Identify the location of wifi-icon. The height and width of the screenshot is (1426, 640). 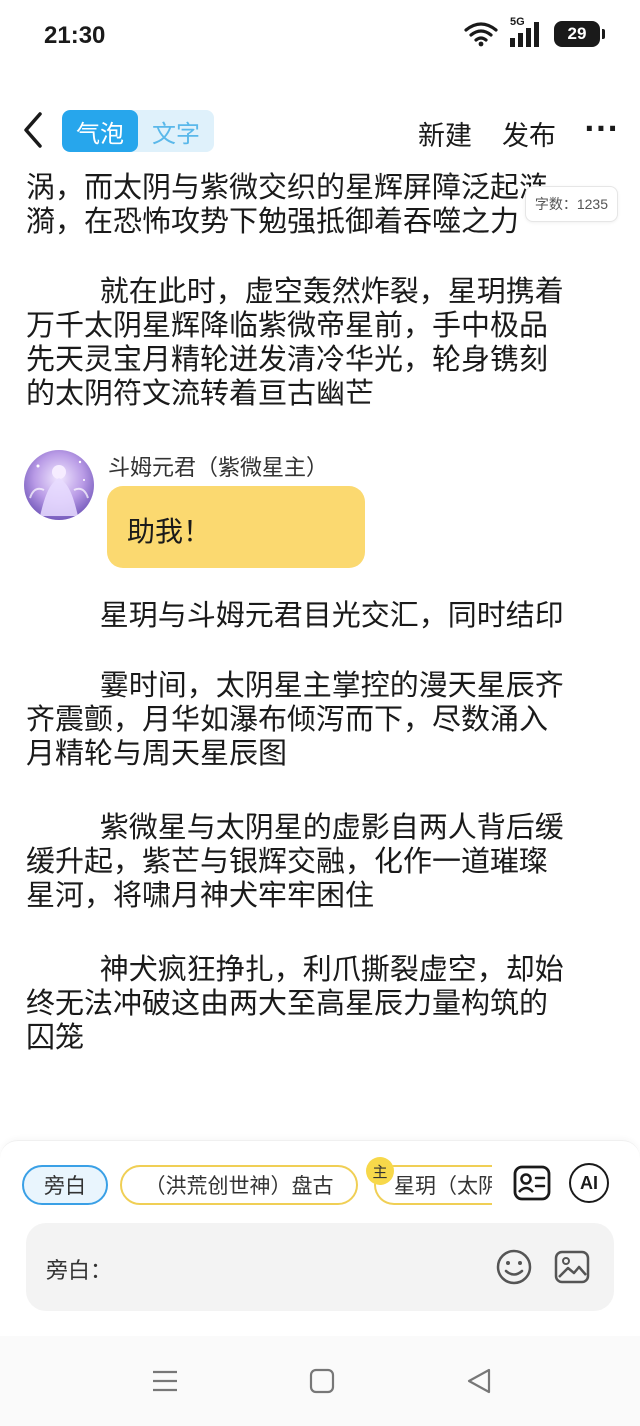
(481, 34).